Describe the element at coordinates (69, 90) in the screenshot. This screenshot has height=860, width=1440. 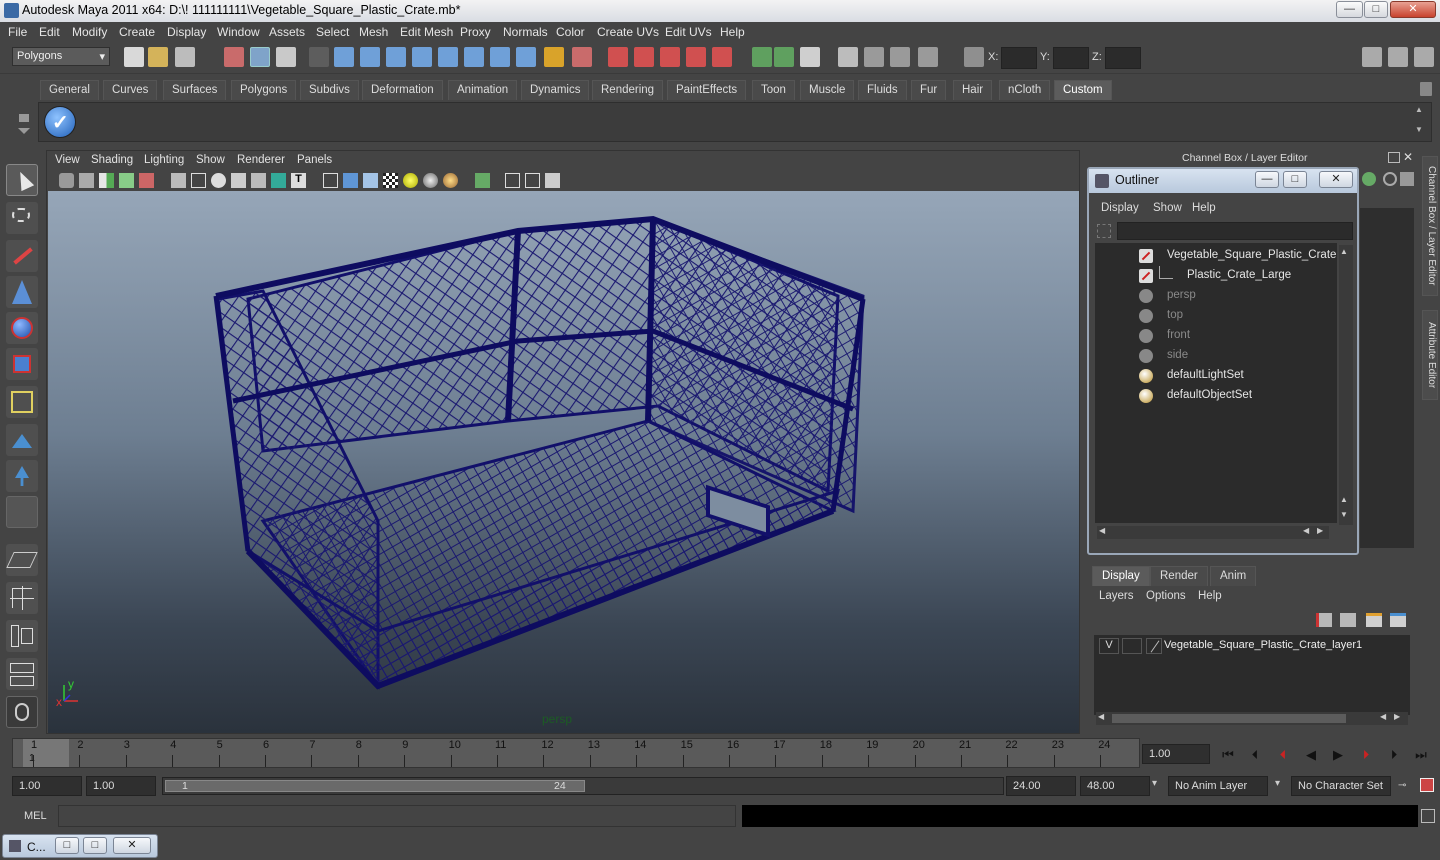
I see `shelf-tab-general: General` at that location.